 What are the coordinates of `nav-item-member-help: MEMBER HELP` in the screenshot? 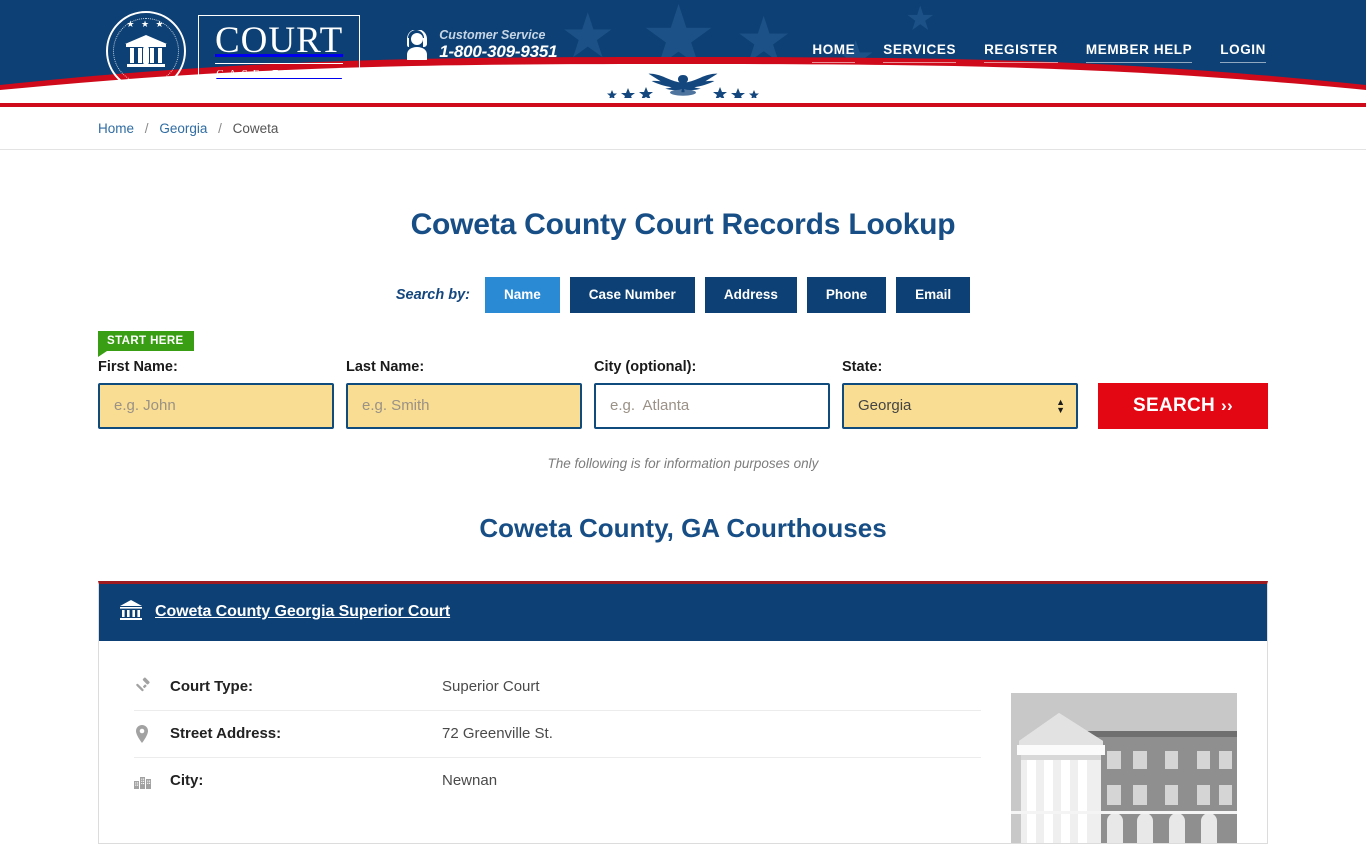 It's located at (1139, 52).